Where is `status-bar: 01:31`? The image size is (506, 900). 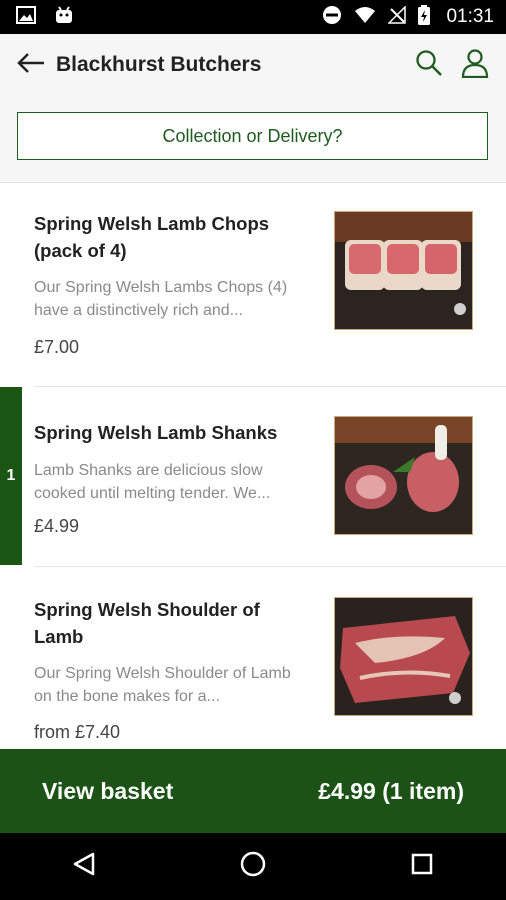 status-bar: 01:31 is located at coordinates (253, 17).